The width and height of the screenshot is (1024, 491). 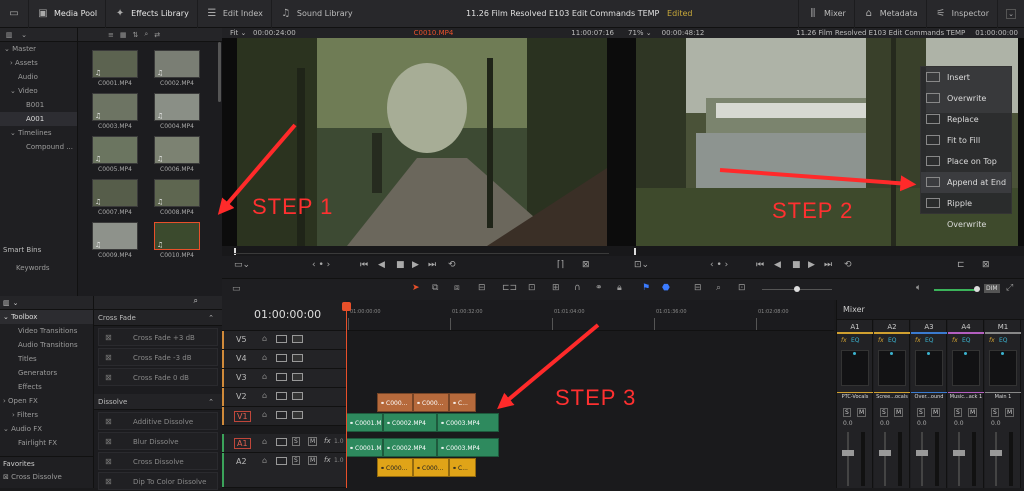 What do you see at coordinates (619, 288) in the screenshot?
I see `lock-icon: 🔒︎` at bounding box center [619, 288].